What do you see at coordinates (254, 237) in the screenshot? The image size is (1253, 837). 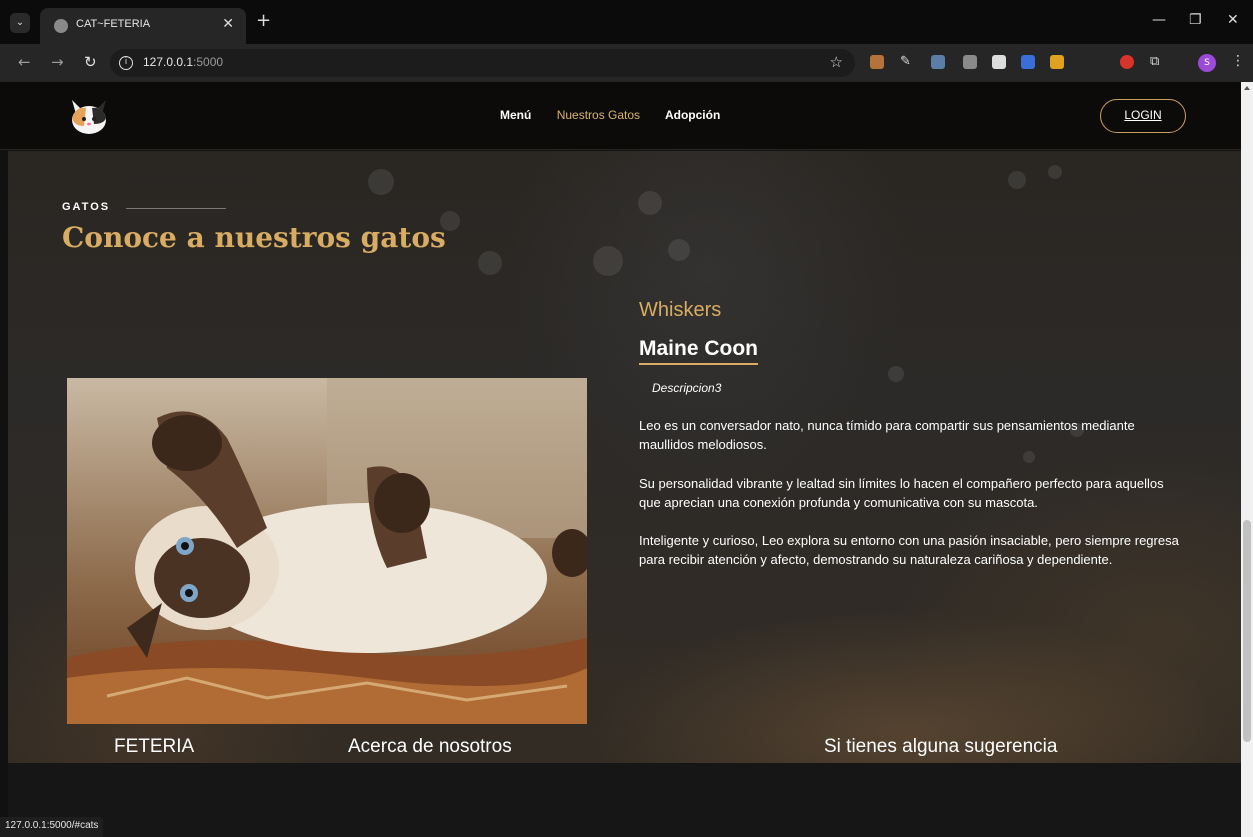 I see `section-title: Conoce a nuestros gatos` at bounding box center [254, 237].